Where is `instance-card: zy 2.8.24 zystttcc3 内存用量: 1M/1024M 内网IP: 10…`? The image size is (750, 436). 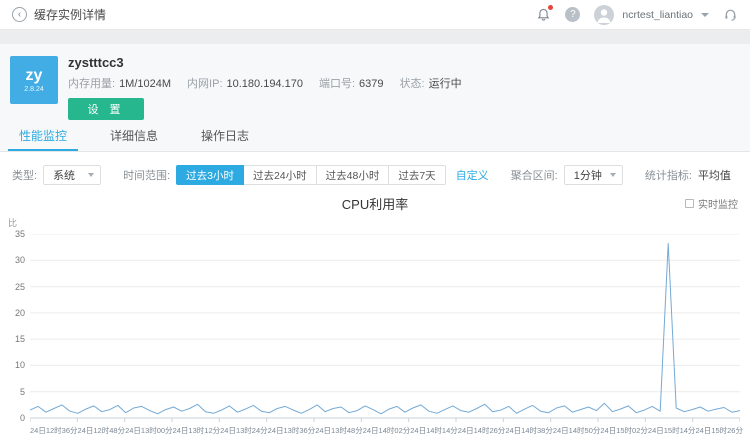
instance-card: zy 2.8.24 zystttcc3 内存用量: 1M/1024M 内网IP: 10… is located at coordinates (375, 87).